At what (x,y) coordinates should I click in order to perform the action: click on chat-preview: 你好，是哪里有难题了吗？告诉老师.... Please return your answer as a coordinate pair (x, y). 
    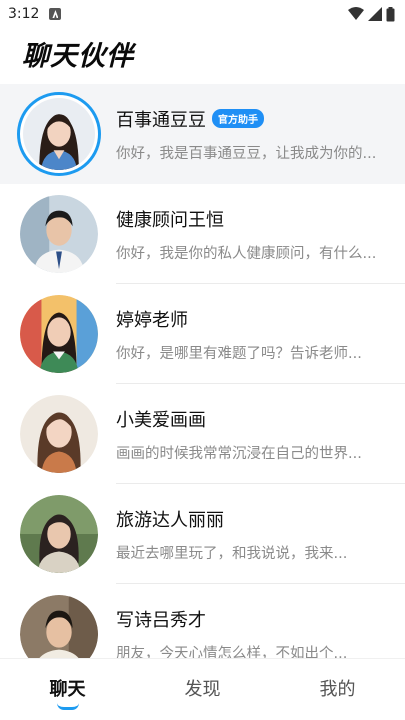
    Looking at the image, I should click on (239, 353).